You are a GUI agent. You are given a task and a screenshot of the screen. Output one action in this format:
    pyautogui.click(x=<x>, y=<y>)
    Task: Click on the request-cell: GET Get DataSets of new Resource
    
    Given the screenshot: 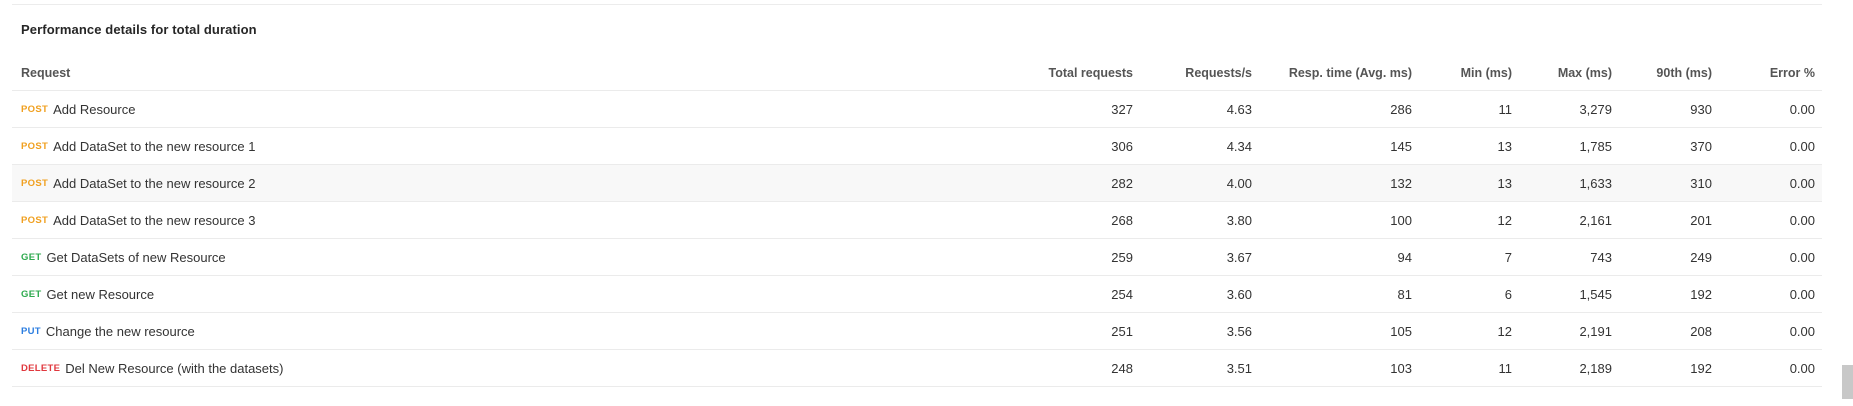 What is the action you would take?
    pyautogui.click(x=123, y=257)
    